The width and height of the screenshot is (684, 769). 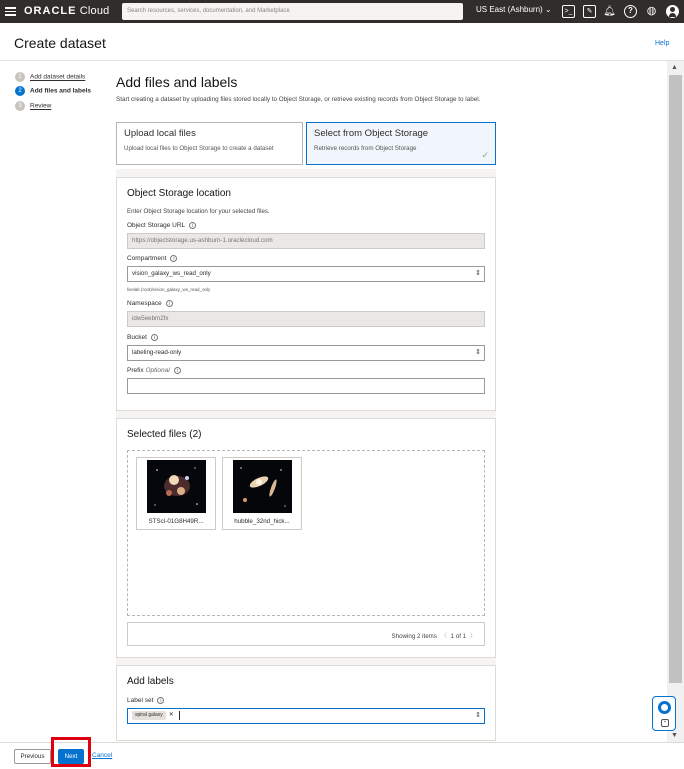 What do you see at coordinates (179, 715) in the screenshot?
I see `text-cursor` at bounding box center [179, 715].